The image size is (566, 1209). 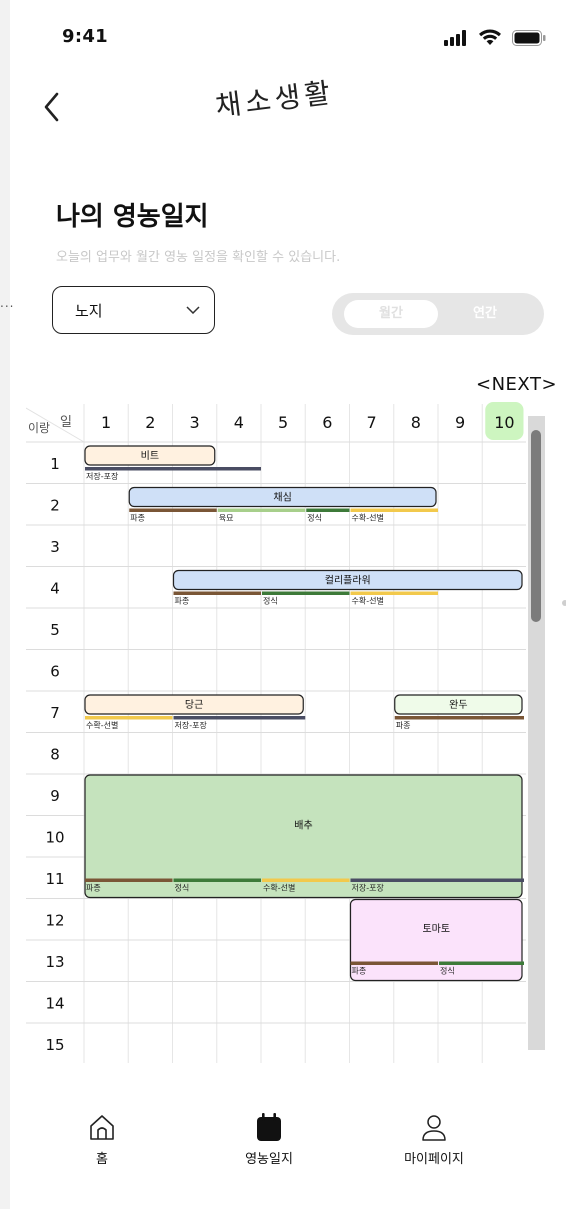 I want to click on day-header: 6, so click(x=327, y=422).